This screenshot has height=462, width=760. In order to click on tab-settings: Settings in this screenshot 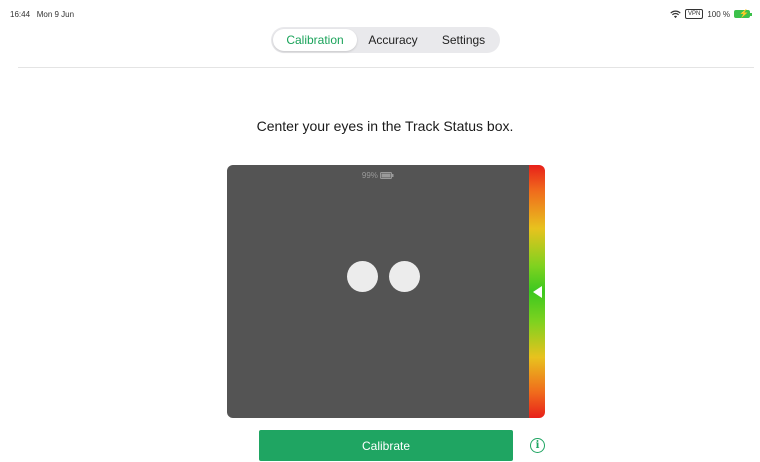, I will do `click(463, 40)`.